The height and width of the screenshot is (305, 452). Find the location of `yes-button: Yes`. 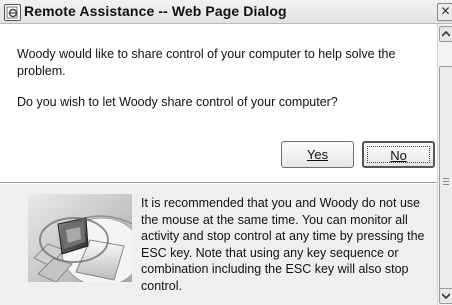

yes-button: Yes is located at coordinates (317, 154).